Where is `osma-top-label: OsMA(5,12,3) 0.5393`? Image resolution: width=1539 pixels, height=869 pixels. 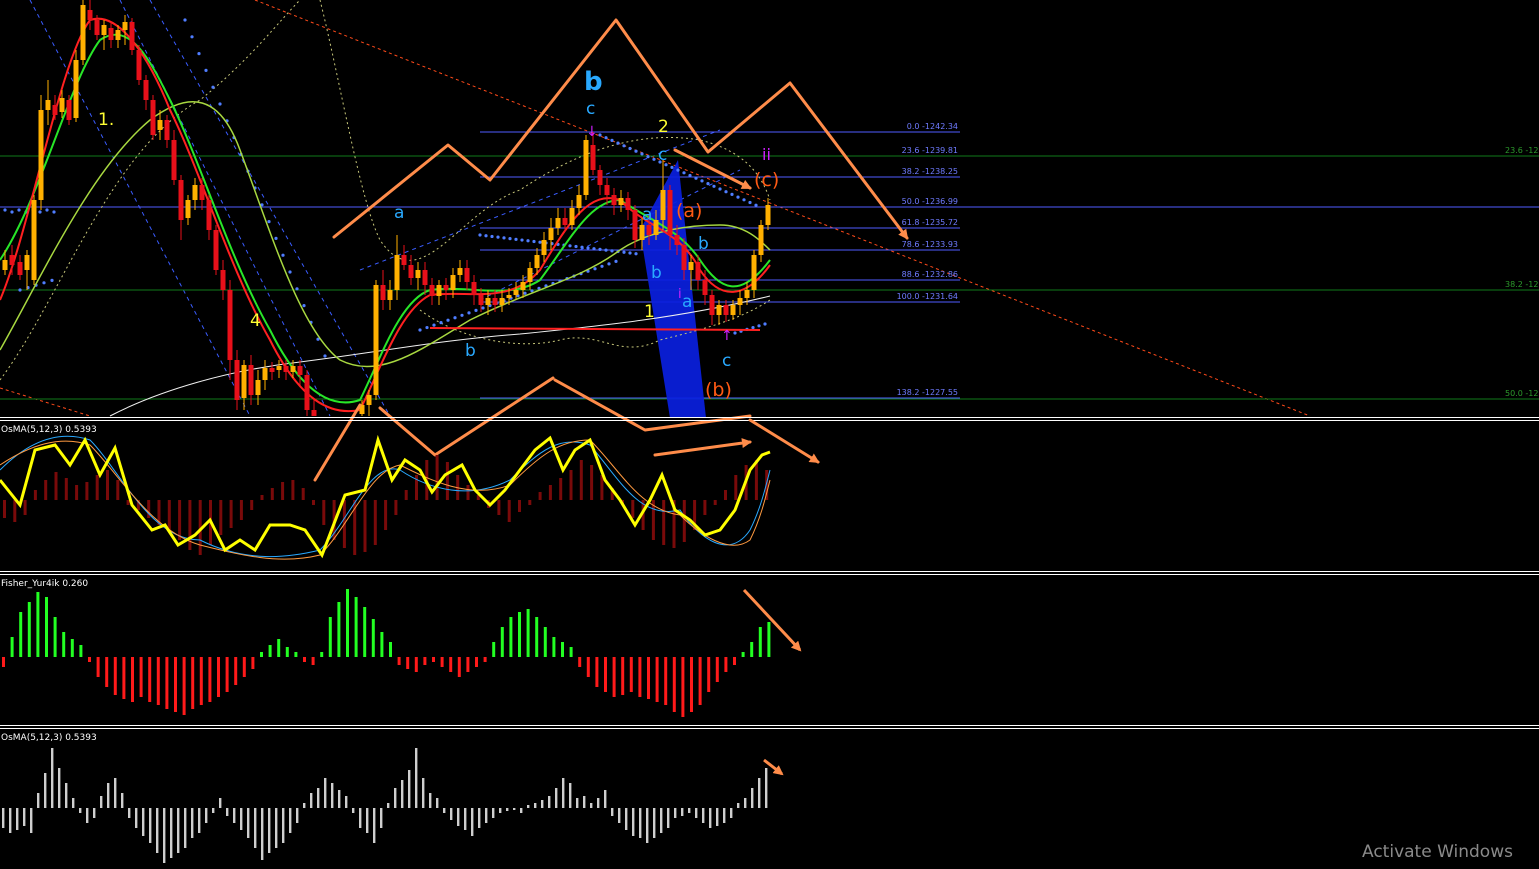
osma-top-label: OsMA(5,12,3) 0.5393 is located at coordinates (49, 430).